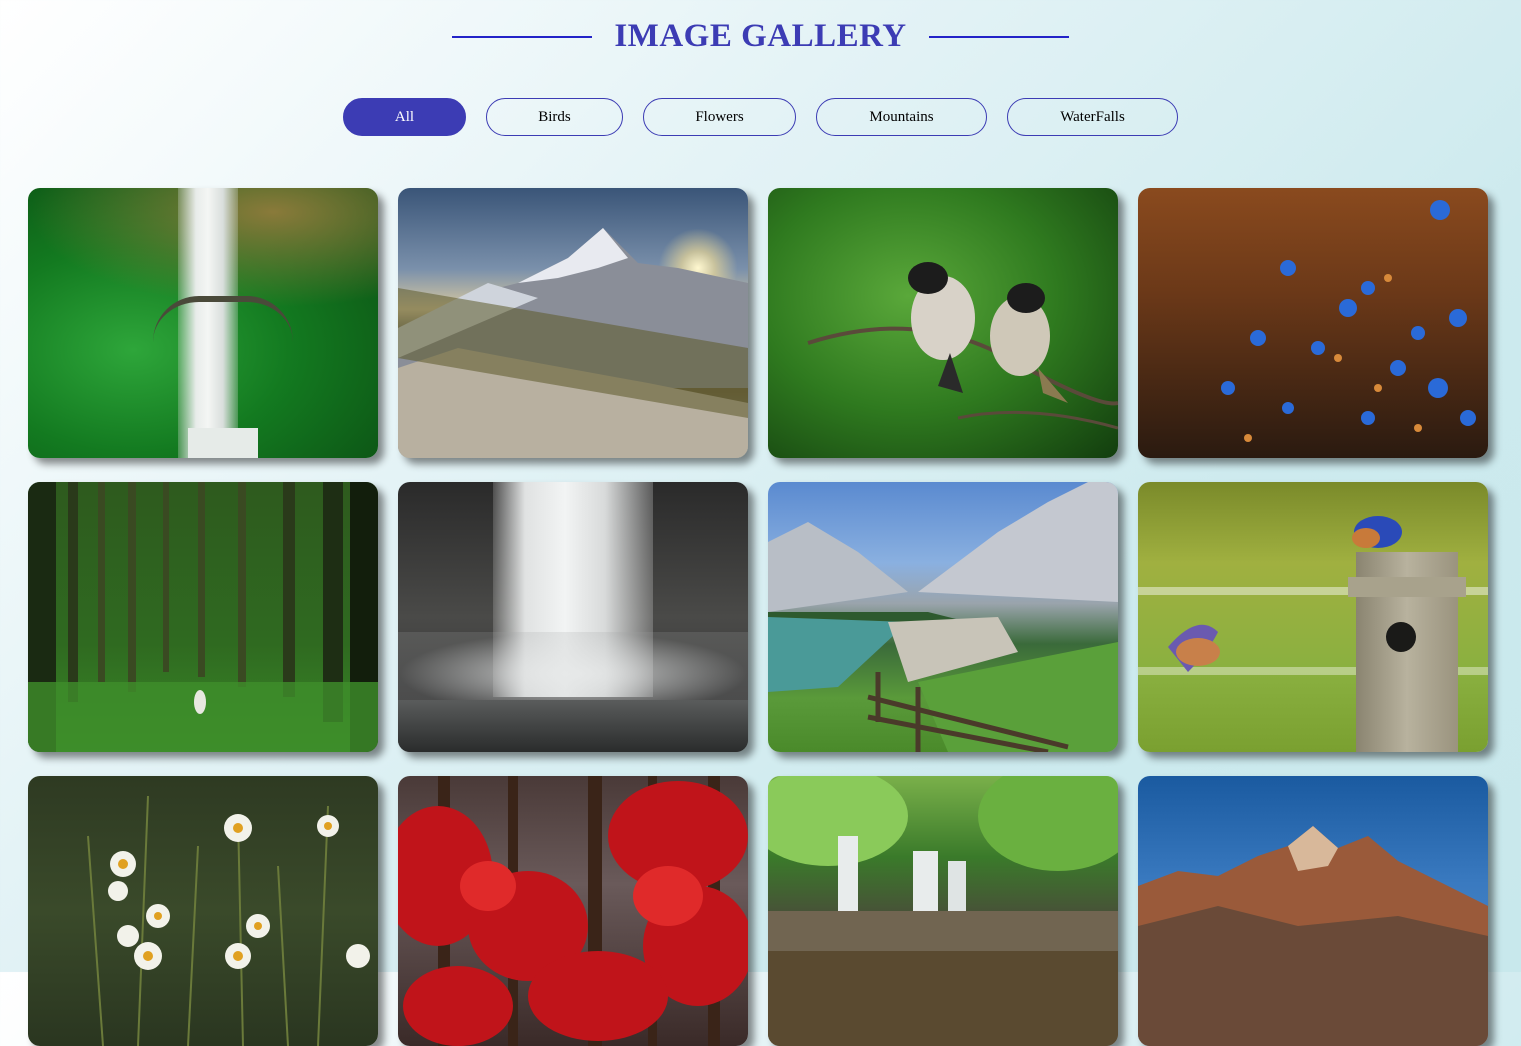 This screenshot has height=1046, width=1521. I want to click on gallery-image-rugged-mountains, so click(1313, 911).